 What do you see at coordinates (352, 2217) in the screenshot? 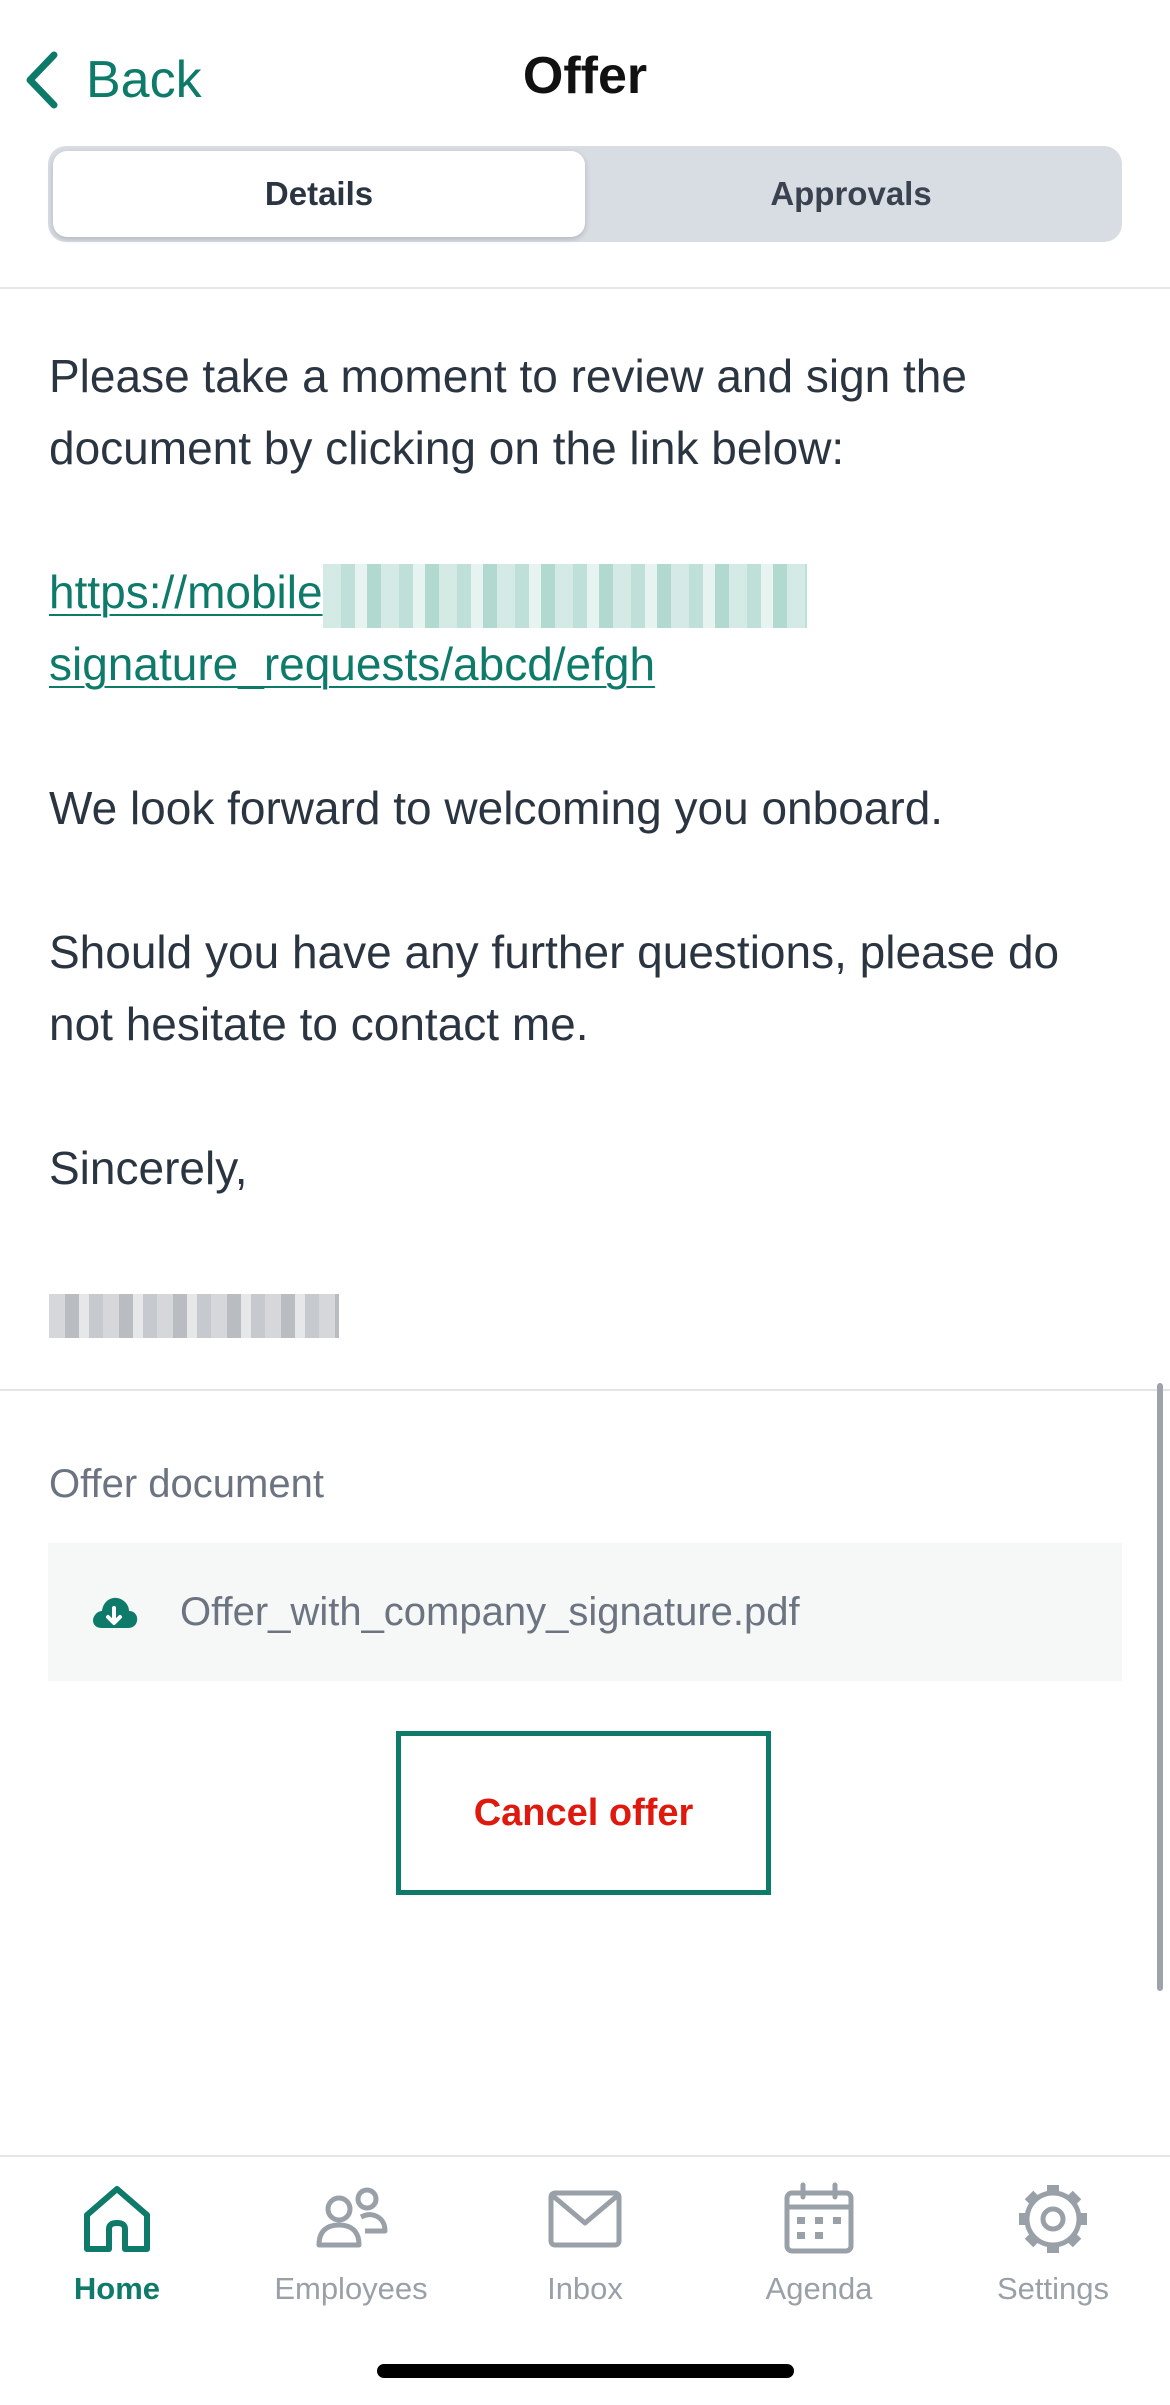
I see `users-icon` at bounding box center [352, 2217].